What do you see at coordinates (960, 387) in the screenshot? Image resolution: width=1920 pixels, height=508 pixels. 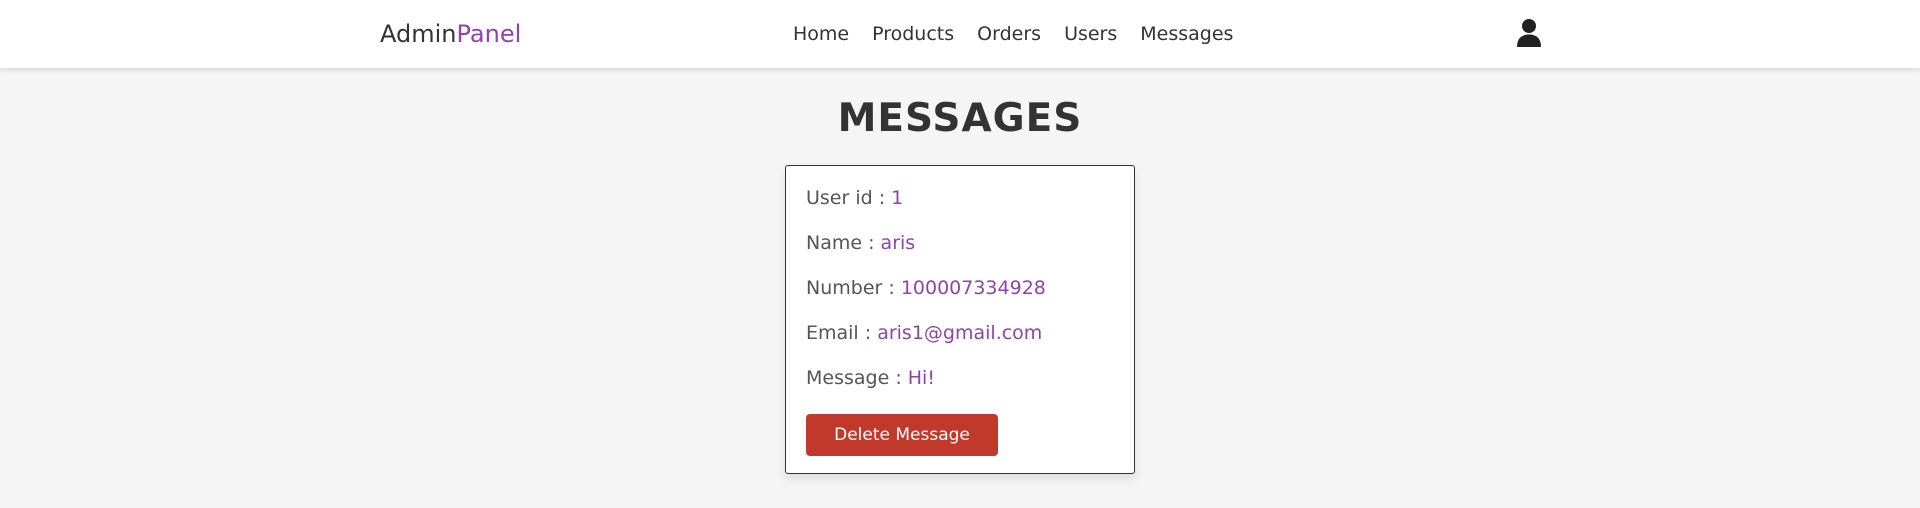 I see `message-row: Message : Hi!` at bounding box center [960, 387].